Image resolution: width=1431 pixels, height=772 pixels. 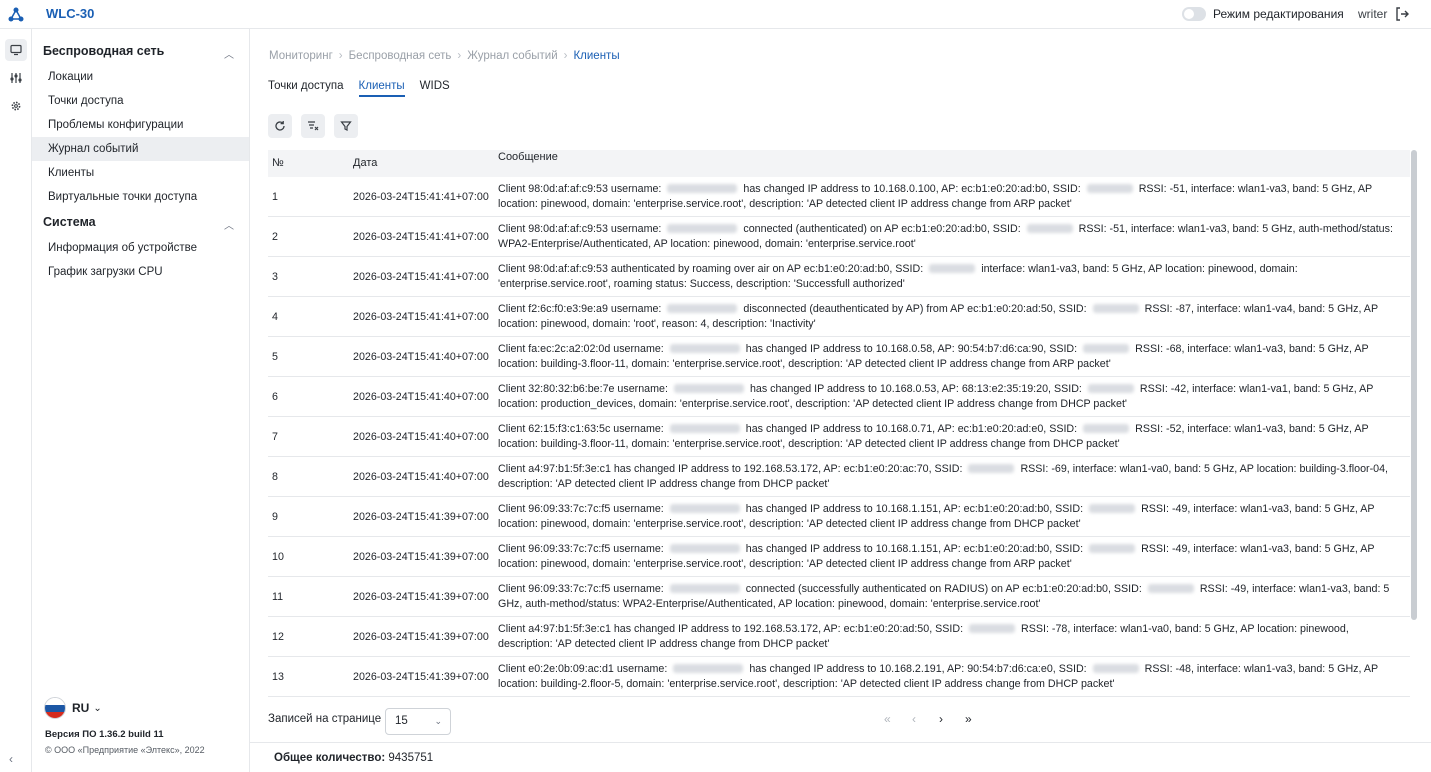 I want to click on total-count: Общее количество: 9435751, so click(x=353, y=758).